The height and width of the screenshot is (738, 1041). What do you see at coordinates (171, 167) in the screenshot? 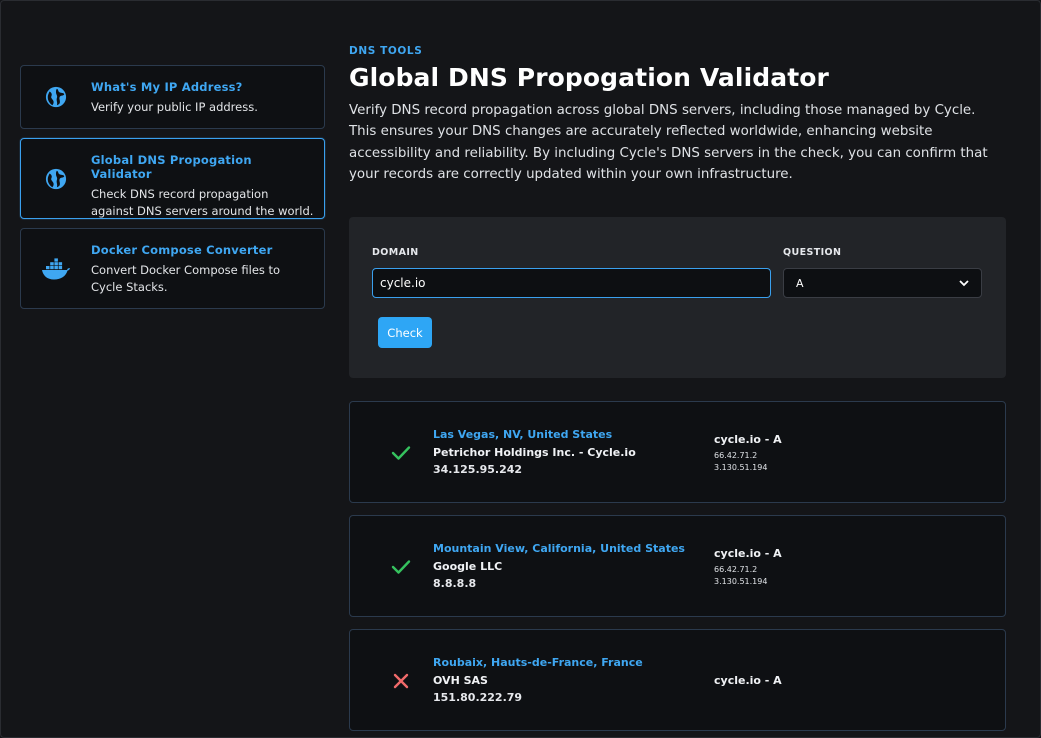
I see `sidebar-item-title: Global DNS Propogation Validator` at bounding box center [171, 167].